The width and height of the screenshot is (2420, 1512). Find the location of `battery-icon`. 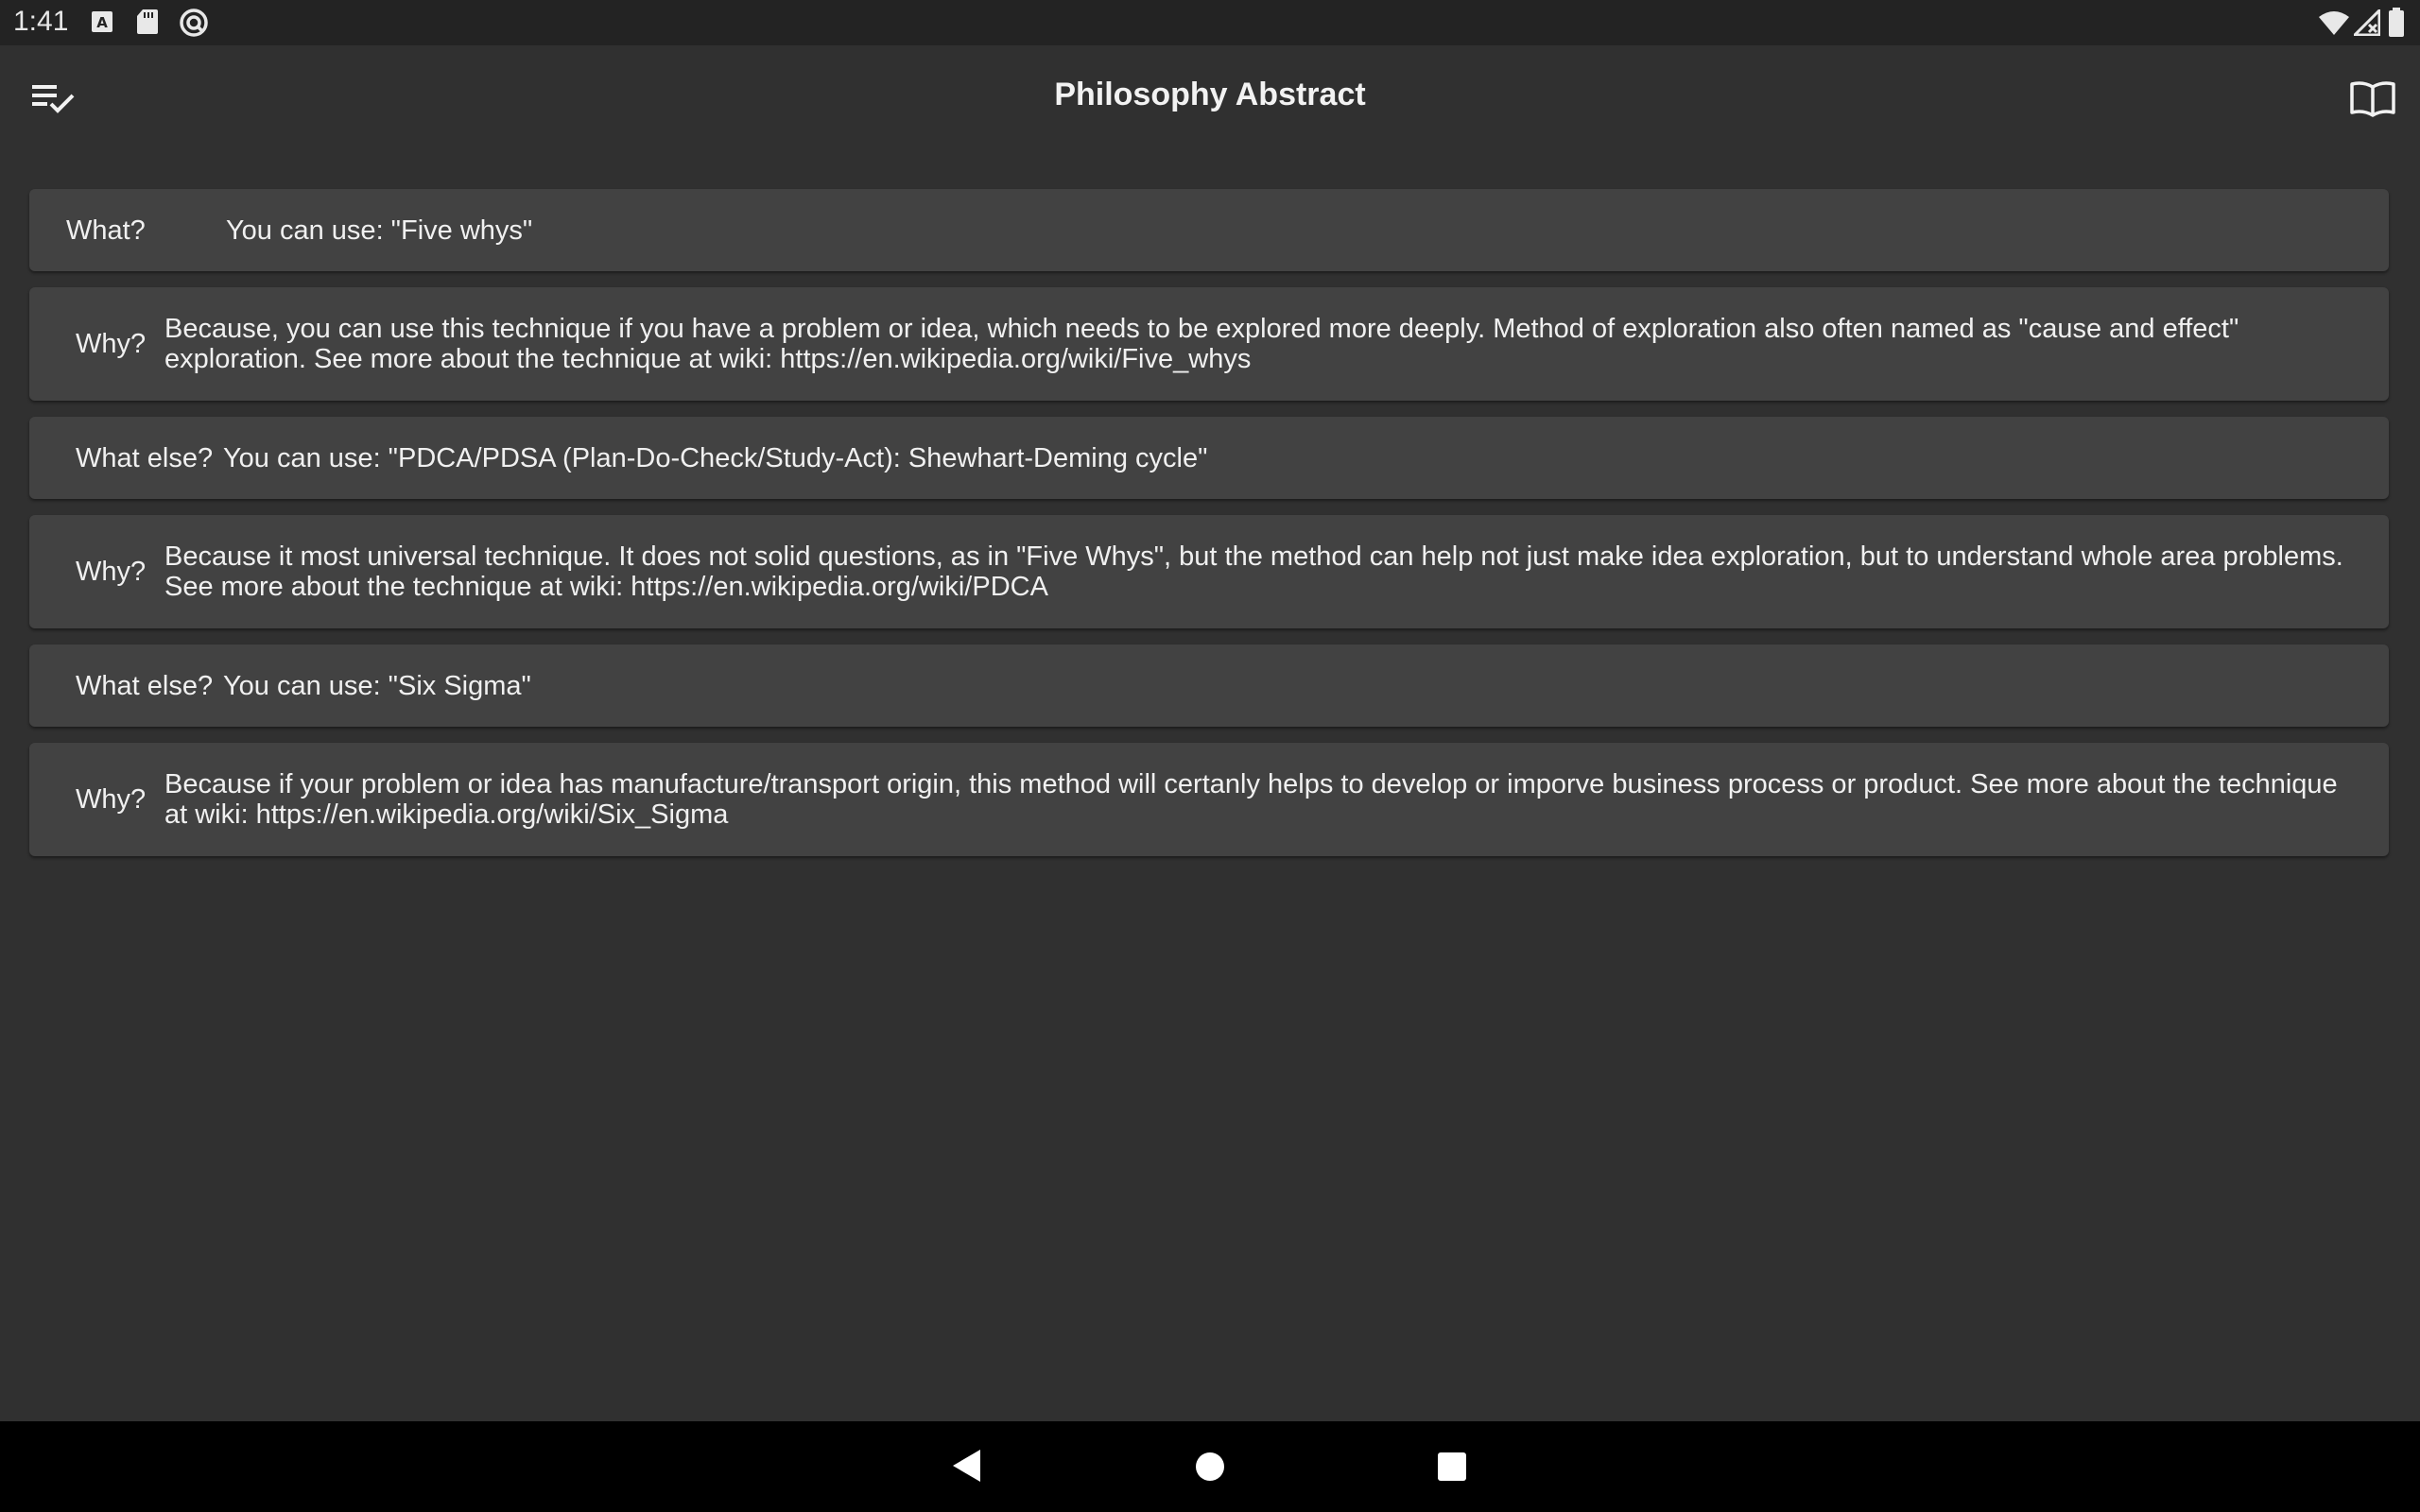

battery-icon is located at coordinates (2396, 22).